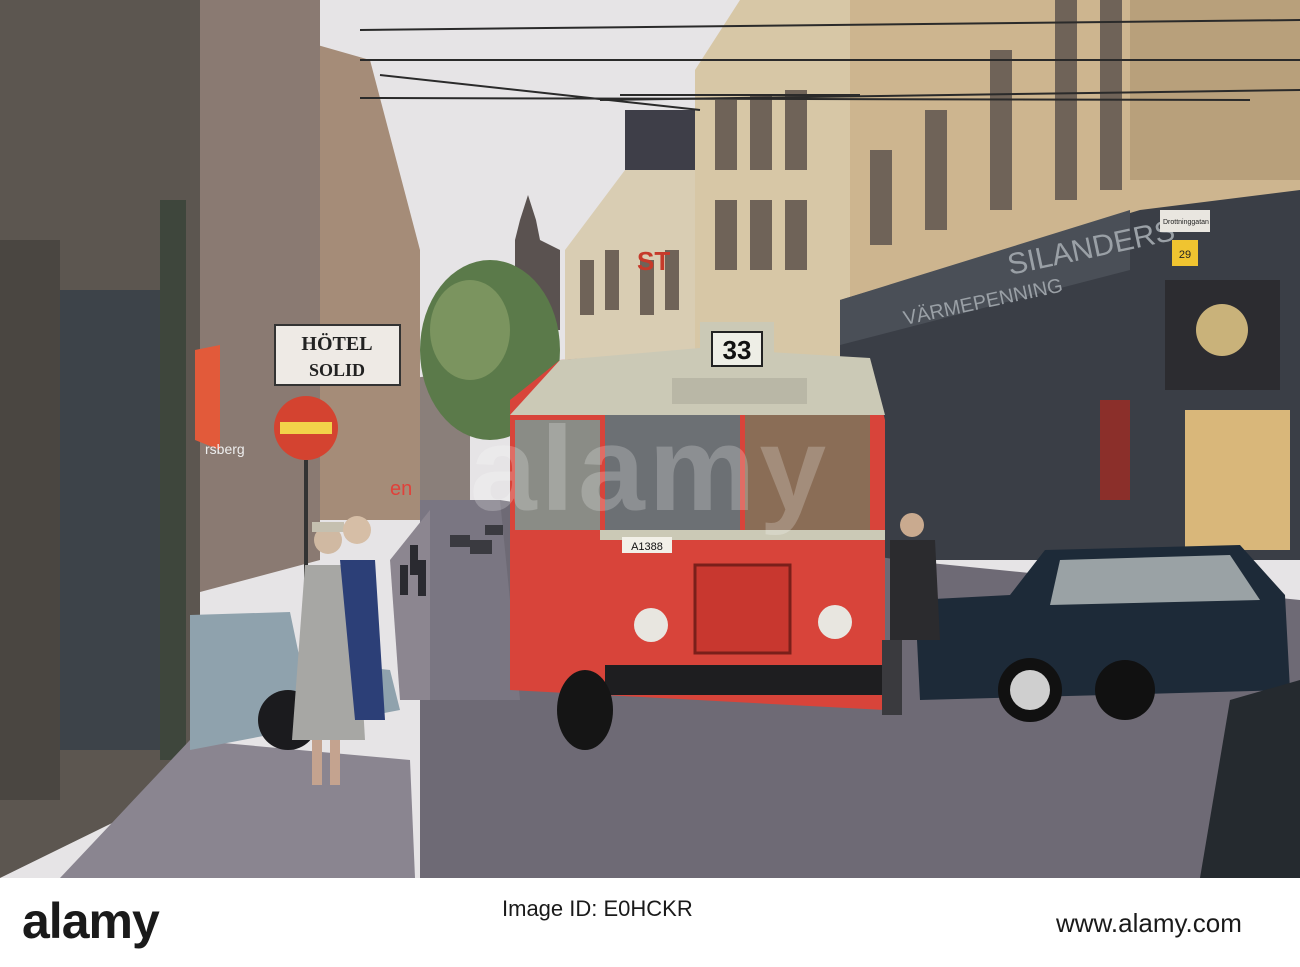 The height and width of the screenshot is (967, 1300). What do you see at coordinates (470, 330) in the screenshot?
I see `tree-highlight` at bounding box center [470, 330].